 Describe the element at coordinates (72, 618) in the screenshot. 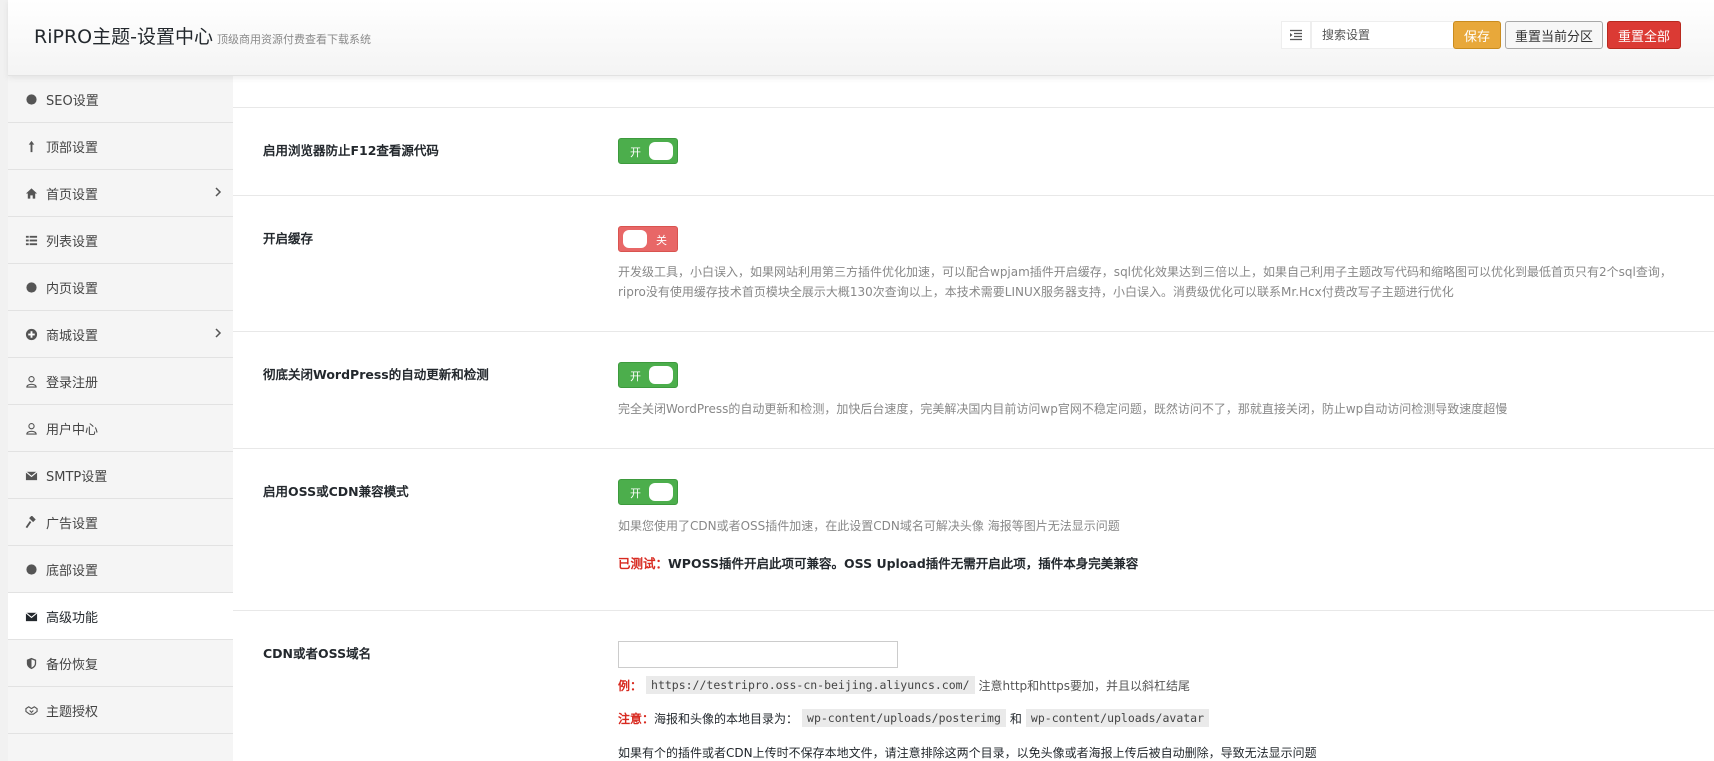

I see `sidebar-item-label: 高级功能` at that location.